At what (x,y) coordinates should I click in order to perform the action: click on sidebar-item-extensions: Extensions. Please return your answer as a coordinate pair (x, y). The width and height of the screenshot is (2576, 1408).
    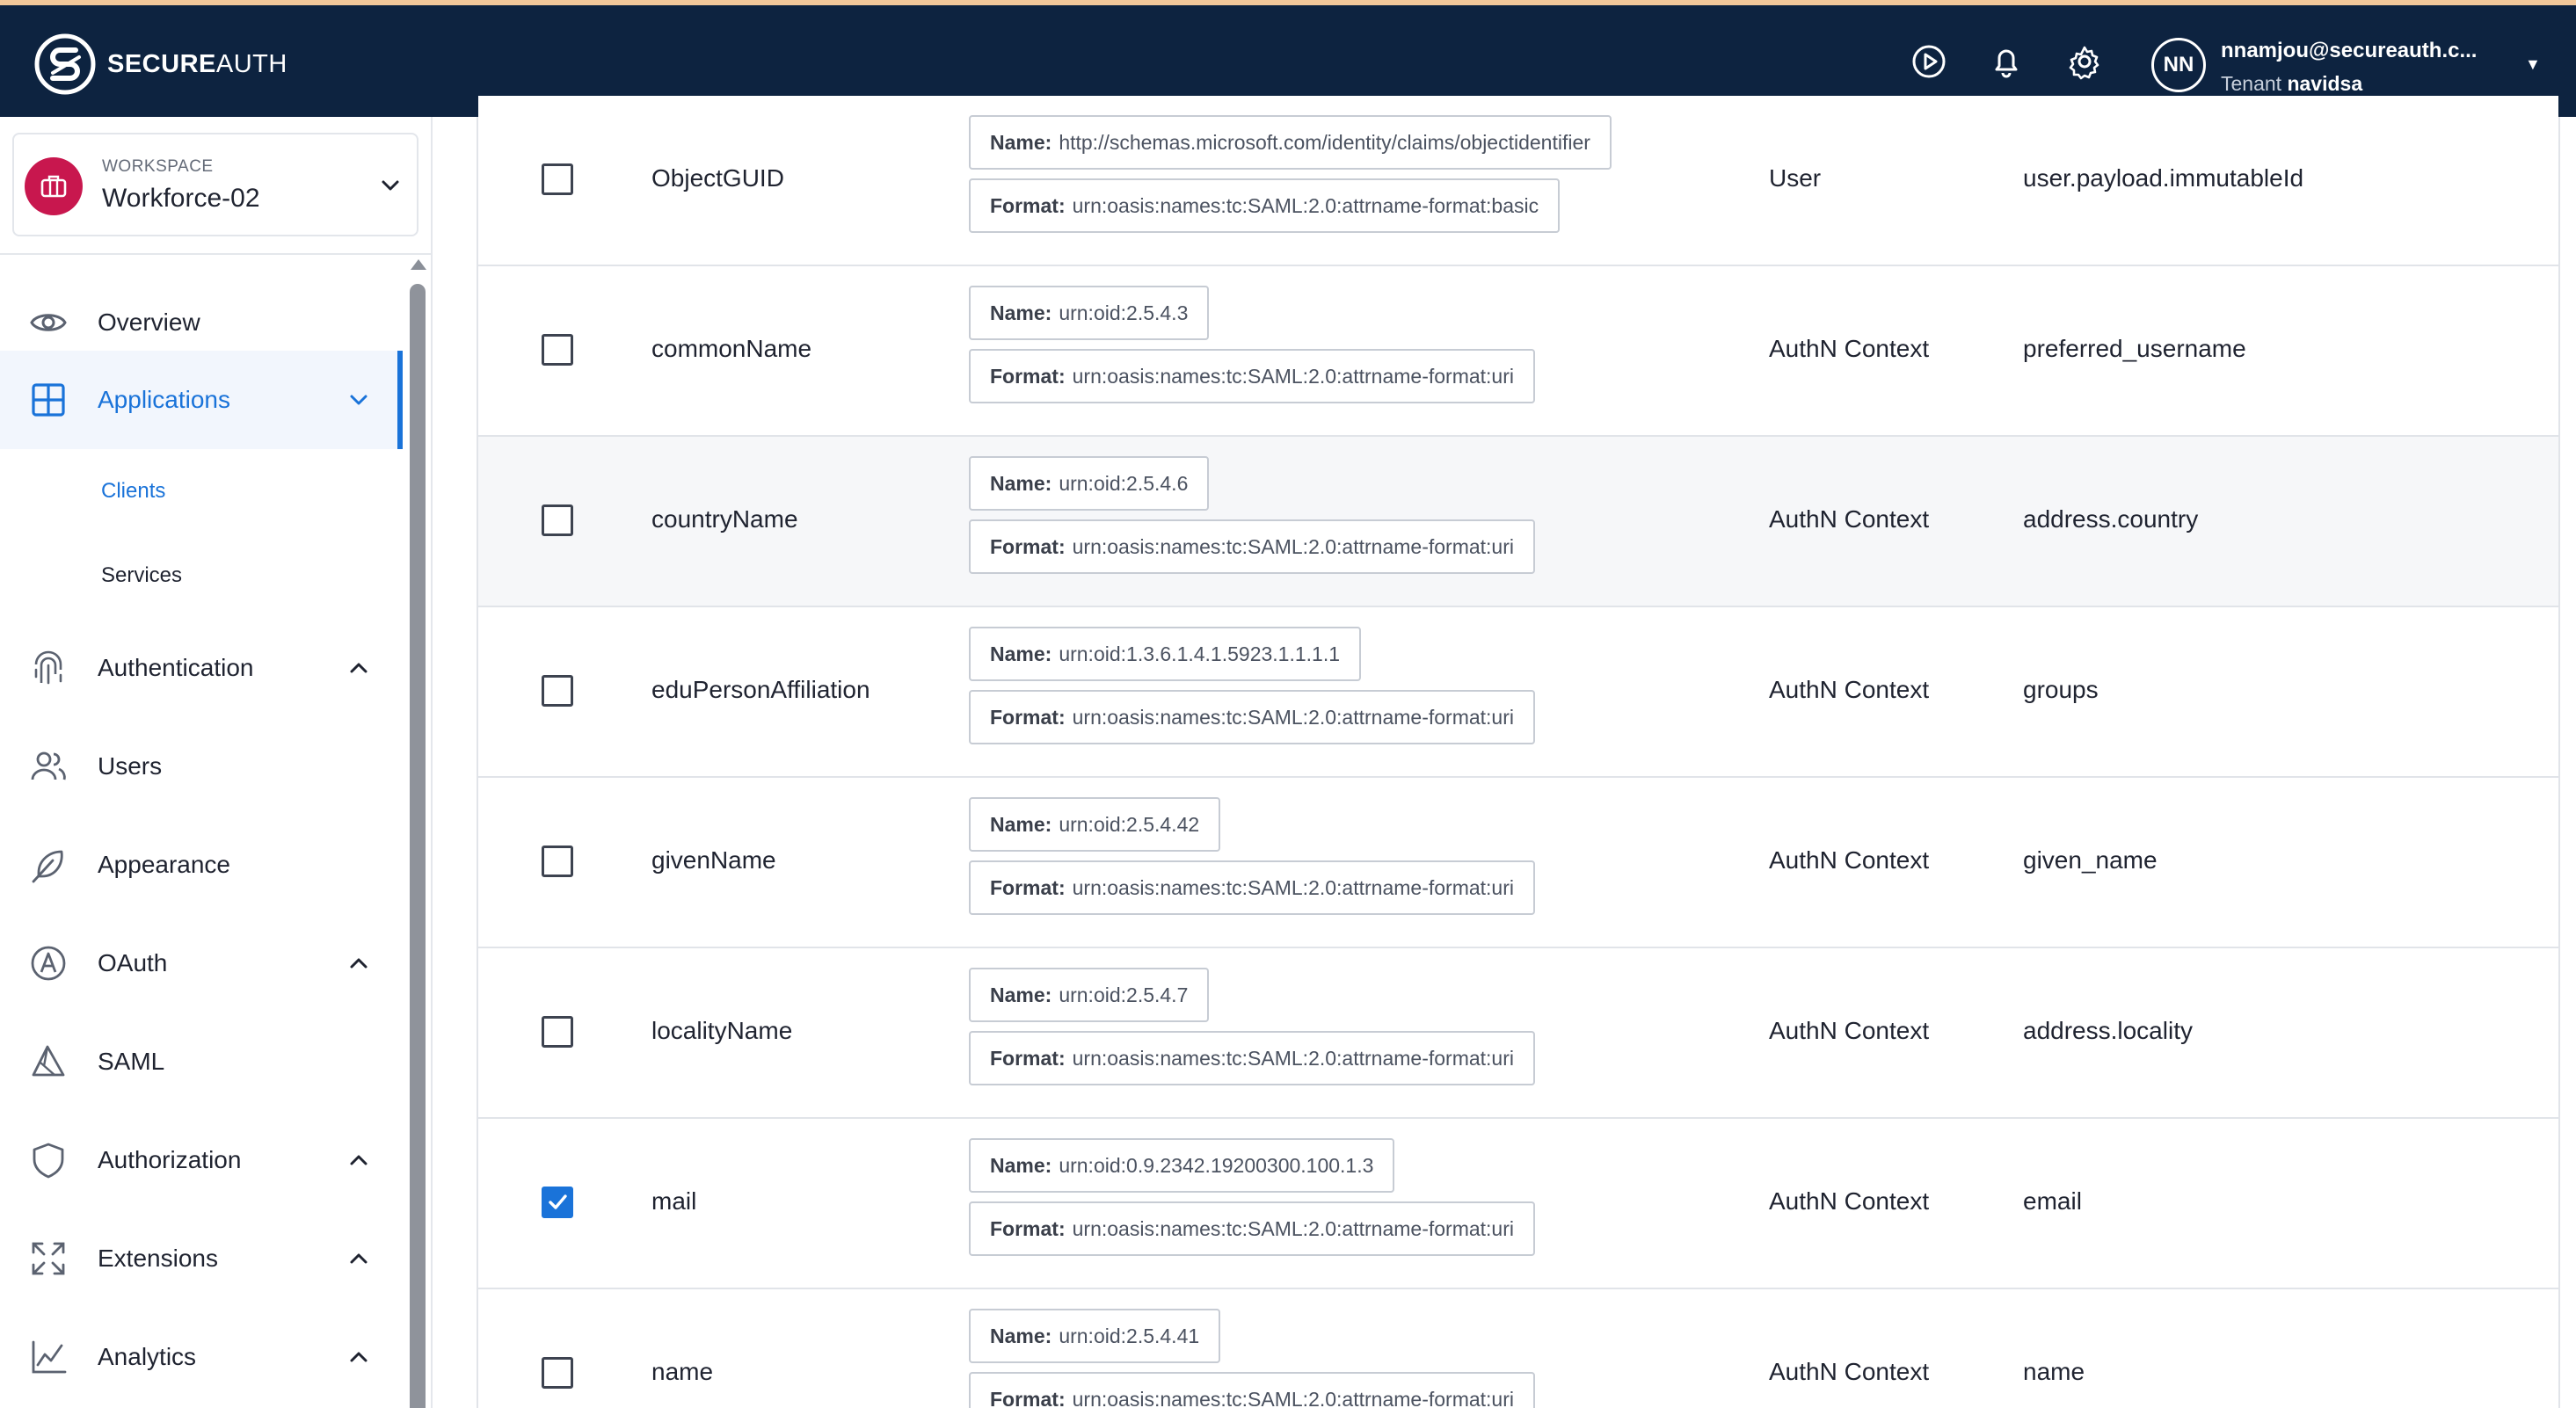
    Looking at the image, I should click on (201, 1258).